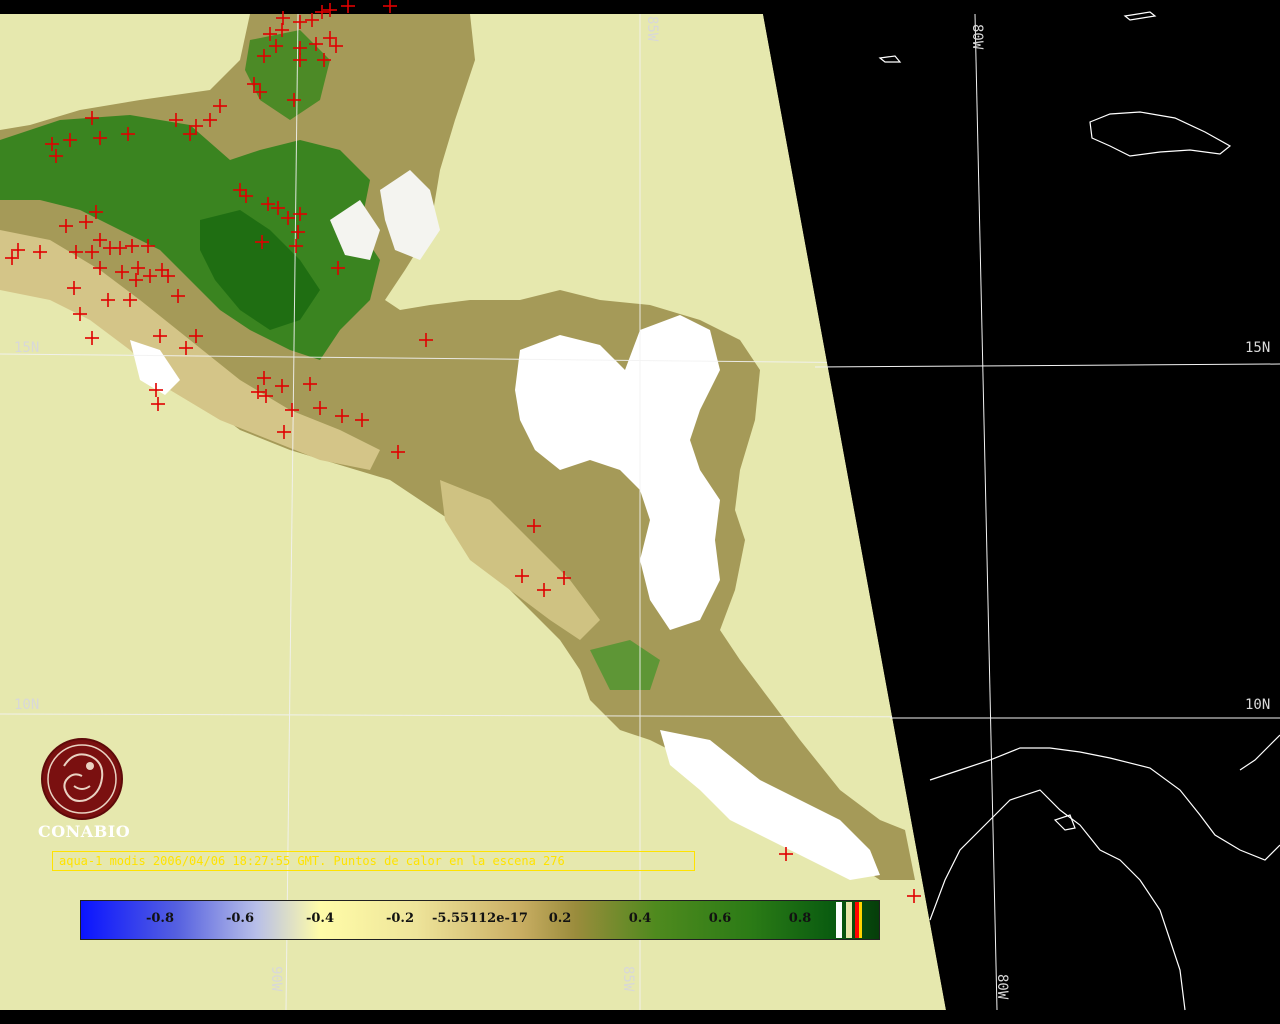 The width and height of the screenshot is (1280, 1024). I want to click on bottom-strip, so click(640, 1017).